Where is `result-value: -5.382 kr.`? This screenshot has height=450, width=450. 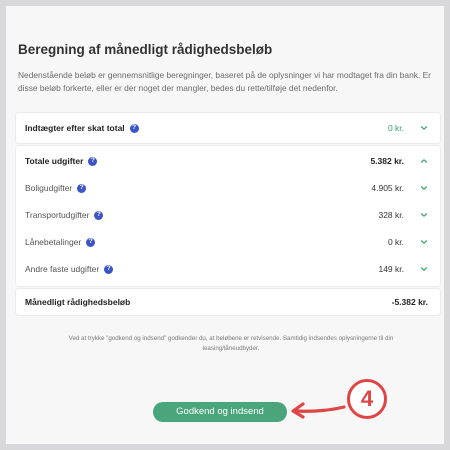 result-value: -5.382 kr. is located at coordinates (409, 302).